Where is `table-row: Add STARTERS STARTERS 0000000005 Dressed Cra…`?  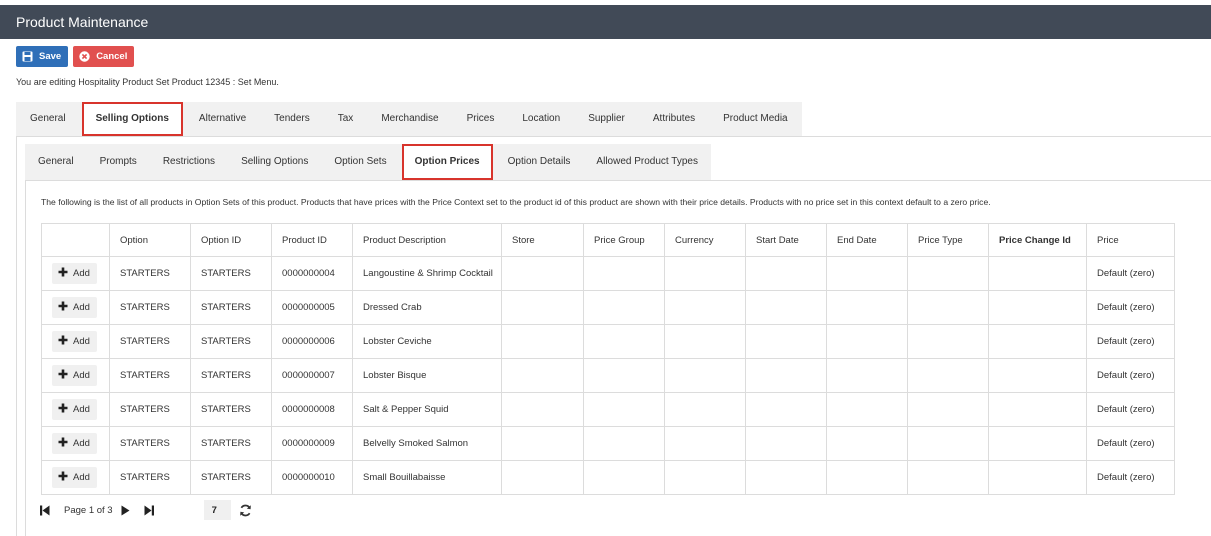
table-row: Add STARTERS STARTERS 0000000005 Dressed Cra… is located at coordinates (608, 307).